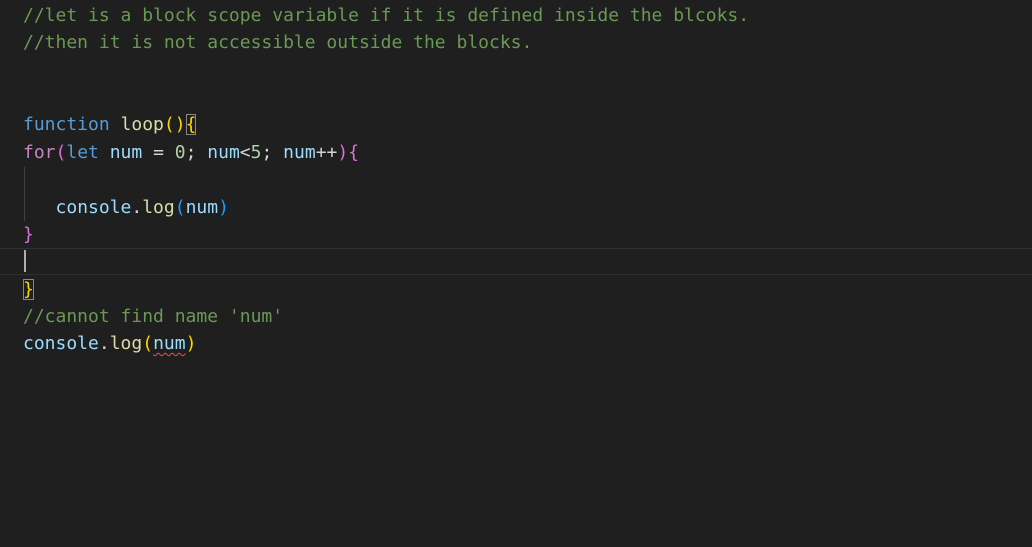 This screenshot has width=1032, height=547. What do you see at coordinates (516, 261) in the screenshot?
I see `current-line-highlight` at bounding box center [516, 261].